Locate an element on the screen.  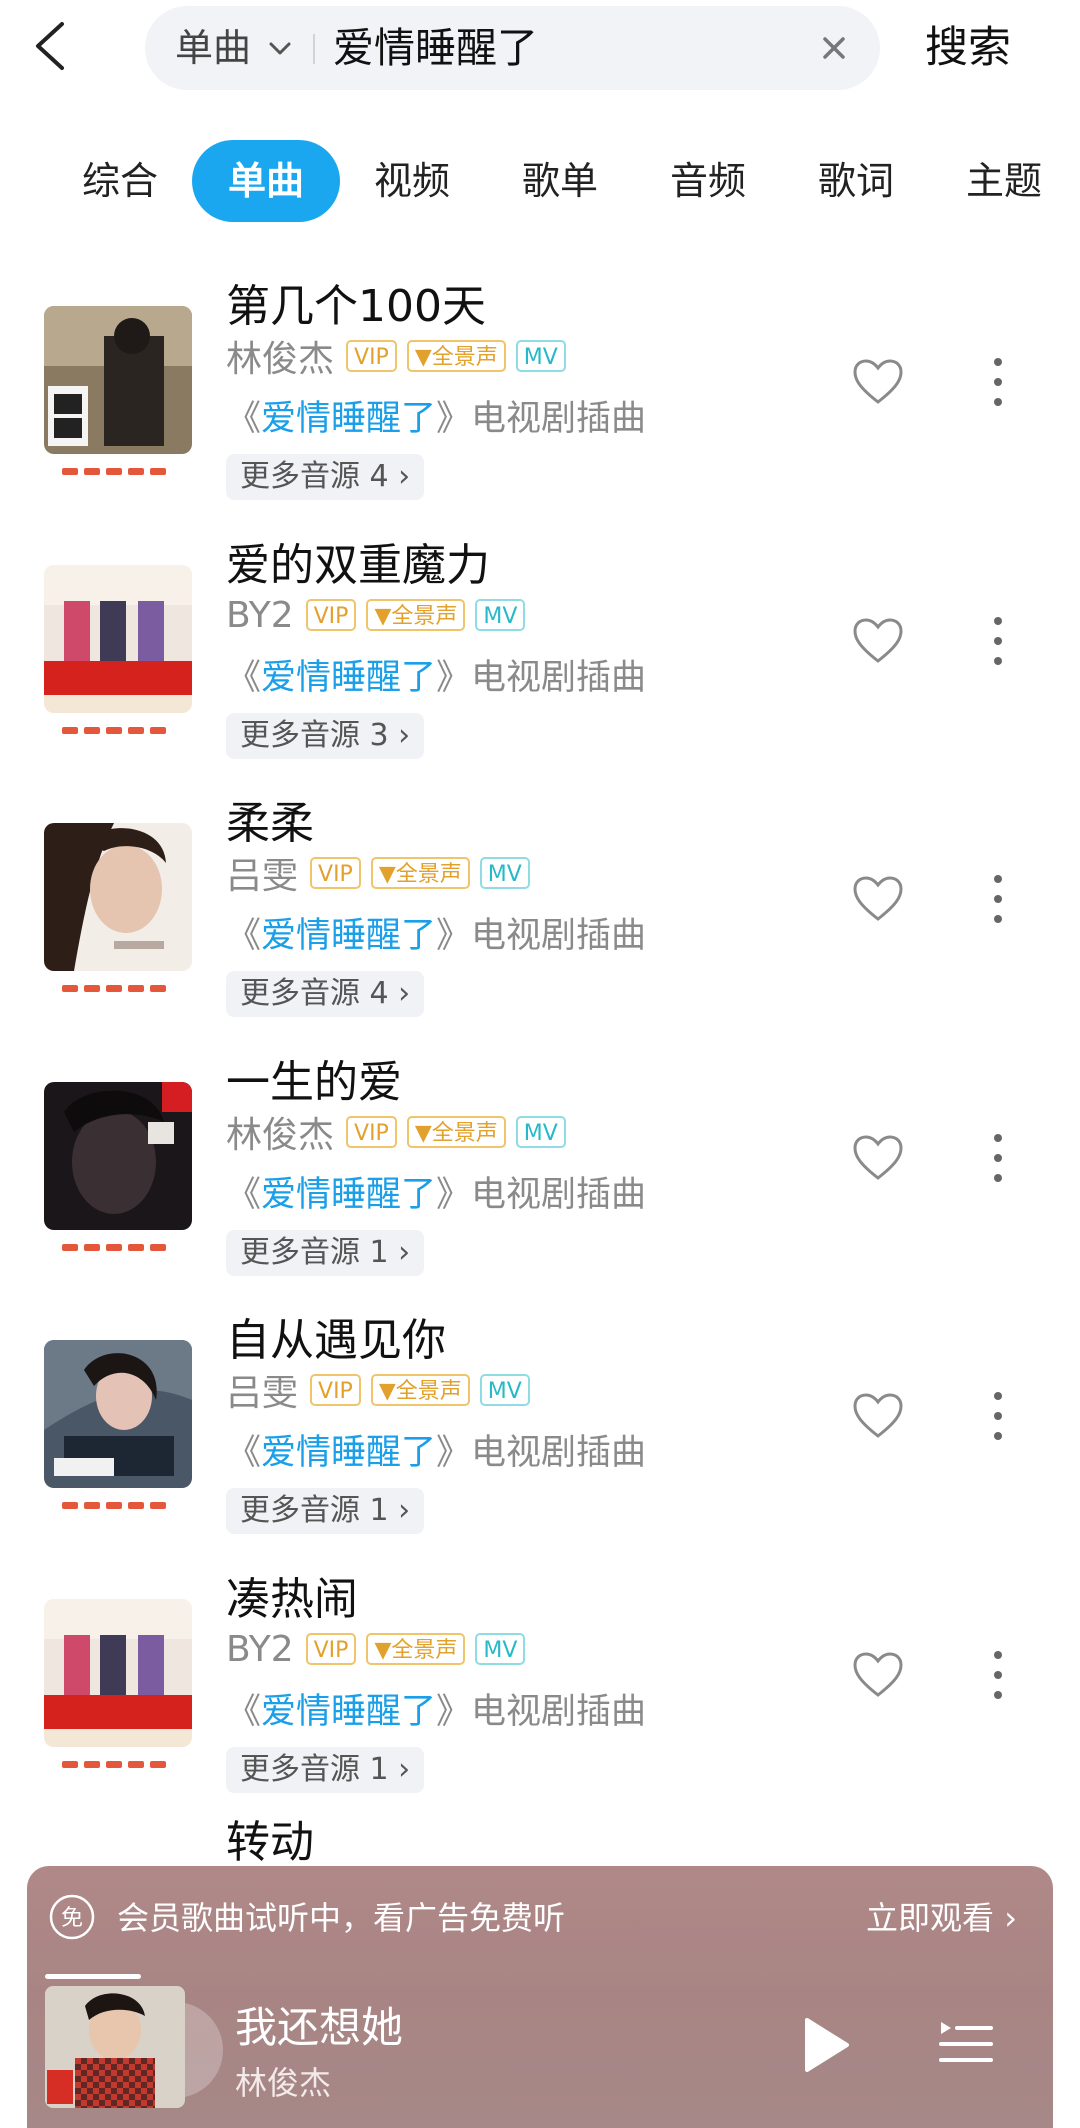
search-button: 搜索 is located at coordinates (968, 48).